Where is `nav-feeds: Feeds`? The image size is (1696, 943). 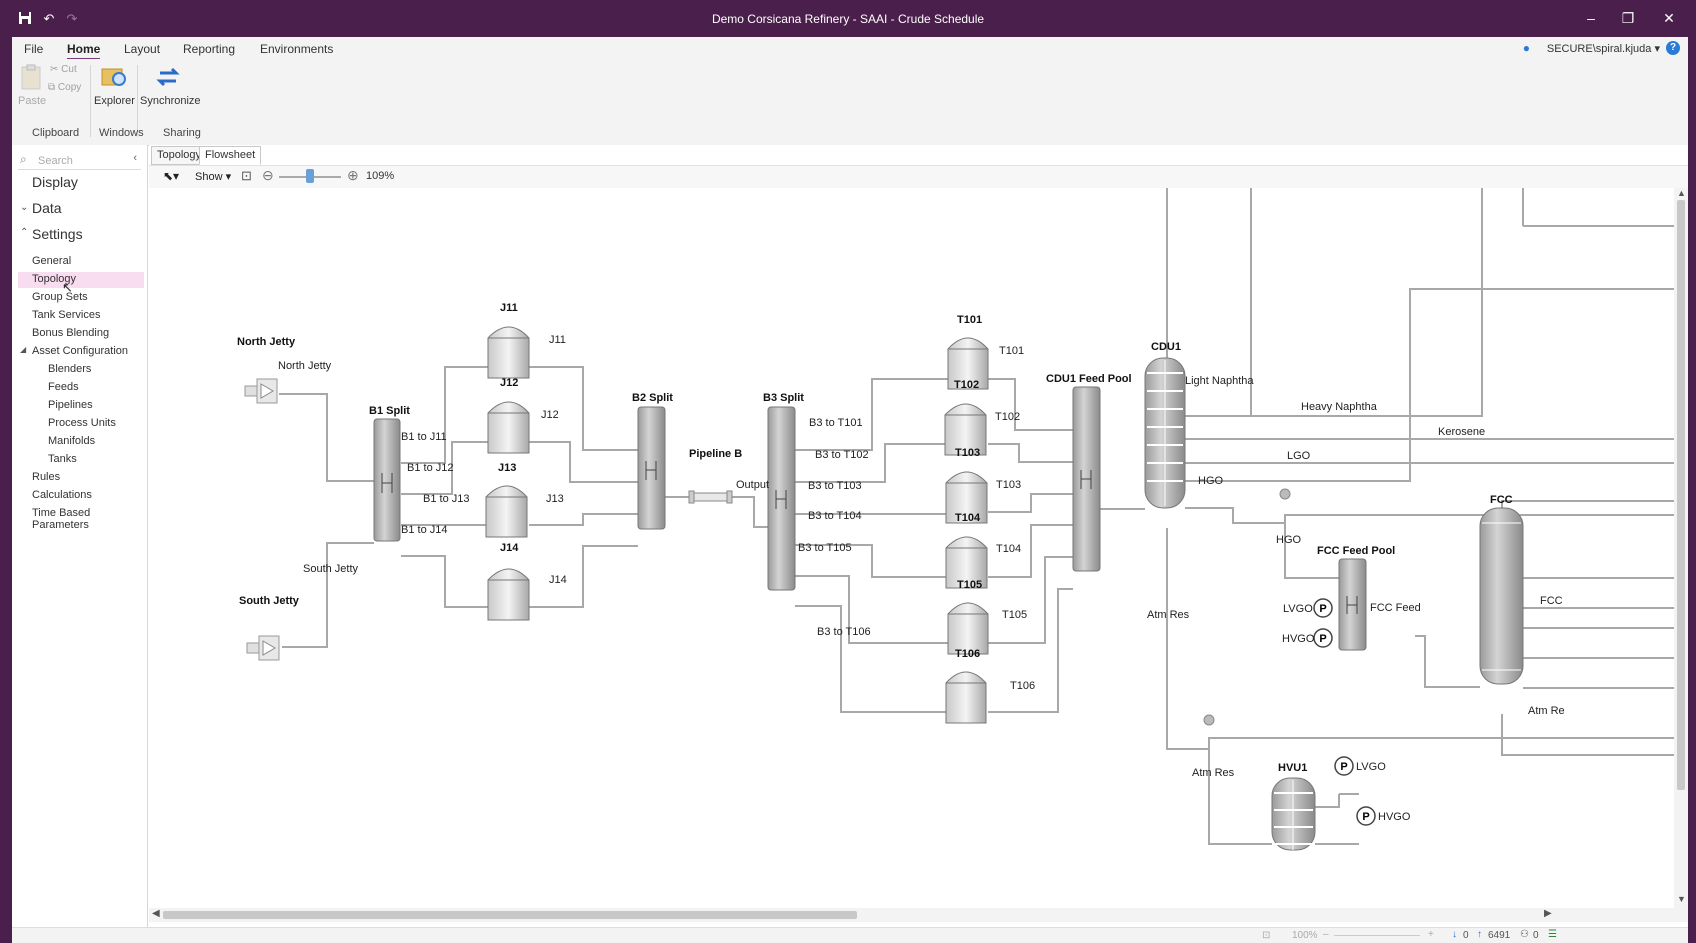 nav-feeds: Feeds is located at coordinates (63, 387).